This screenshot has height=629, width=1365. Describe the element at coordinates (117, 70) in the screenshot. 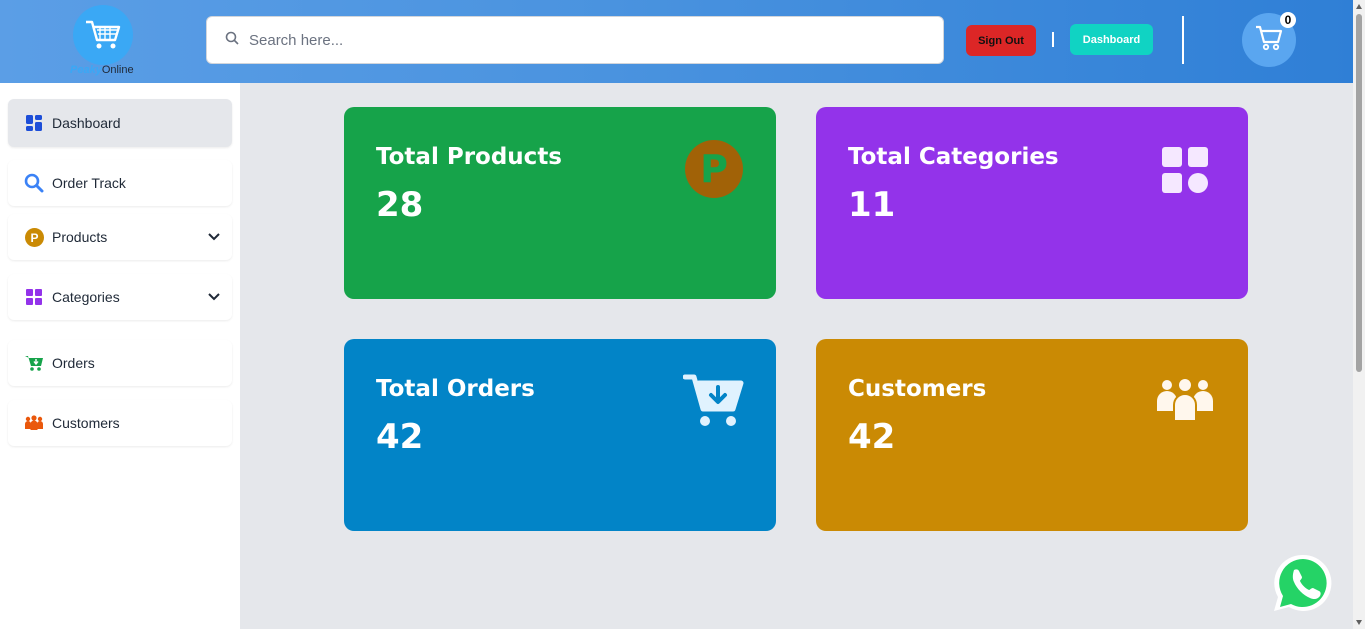

I see `logo-brand-part2: Online` at that location.